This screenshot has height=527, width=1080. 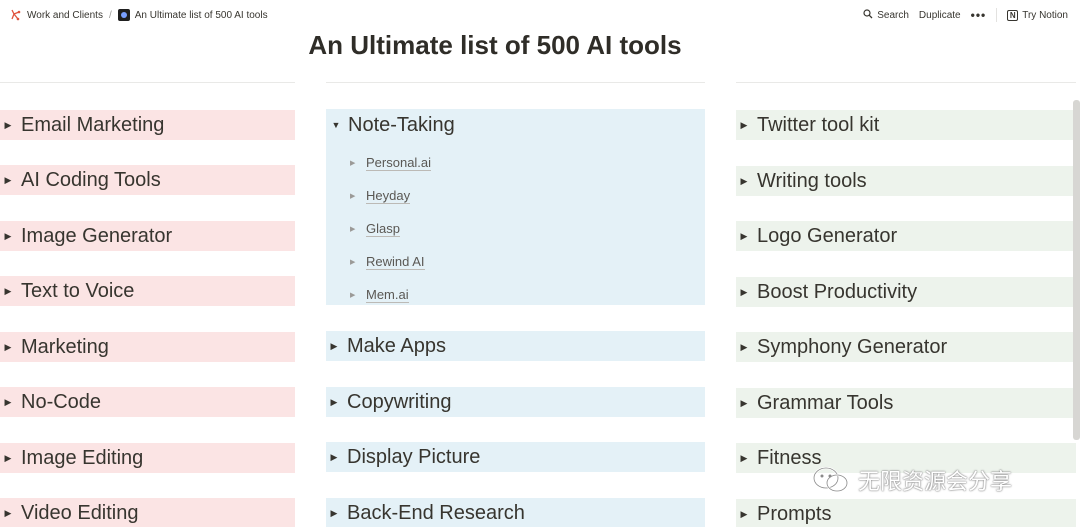 I want to click on breadcrumb-label: An Ultimate list of 500 AI tools, so click(x=201, y=15).